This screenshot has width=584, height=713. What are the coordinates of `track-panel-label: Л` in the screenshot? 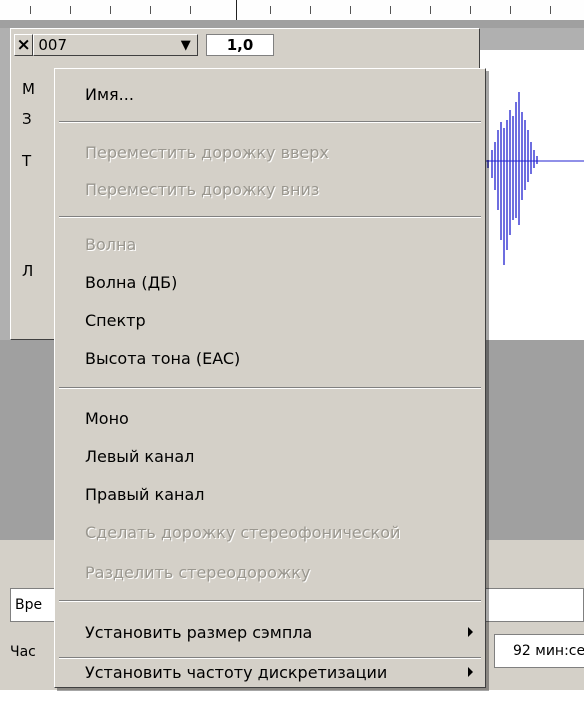 It's located at (28, 271).